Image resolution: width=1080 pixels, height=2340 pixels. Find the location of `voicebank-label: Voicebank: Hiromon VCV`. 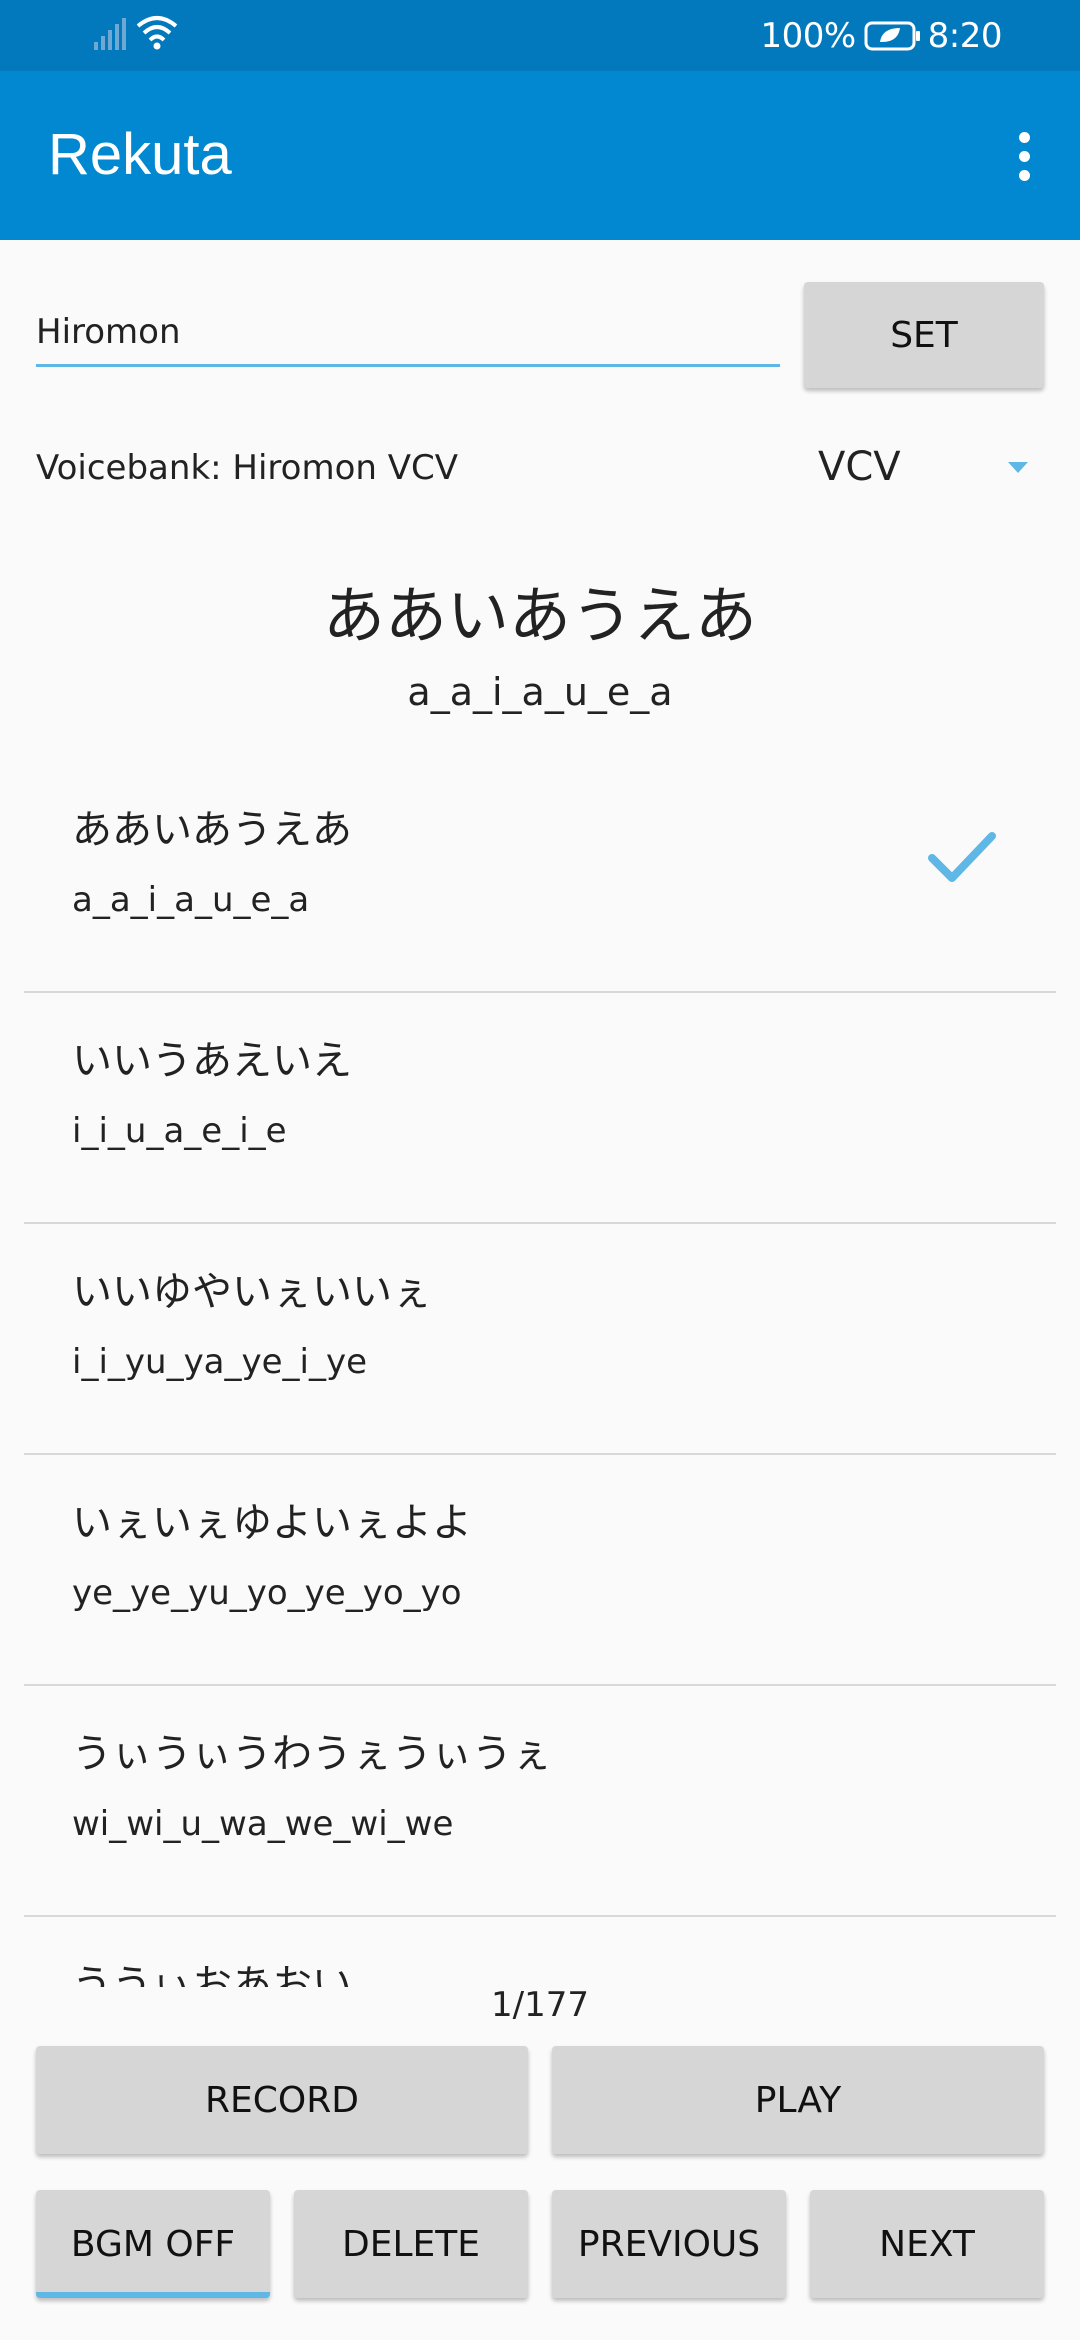

voicebank-label: Voicebank: Hiromon VCV is located at coordinates (247, 468).